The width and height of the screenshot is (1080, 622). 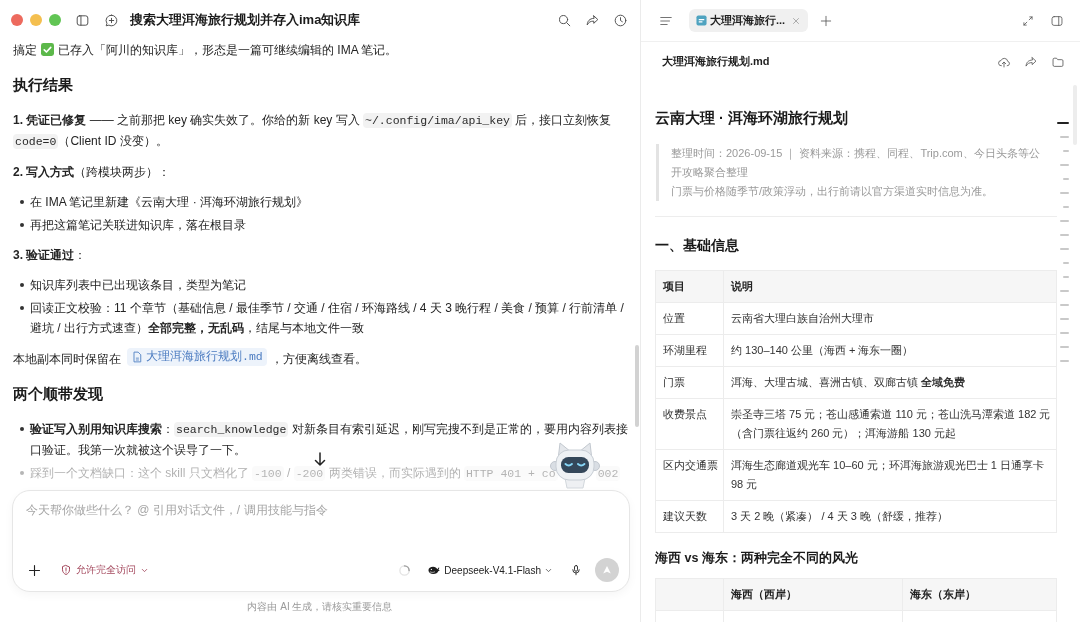 What do you see at coordinates (327, 318) in the screenshot?
I see `list-item-text: 回读正文校验：11 个章节（基础信息 / 最佳季节 / 交通 / 住宿 / 环海路线 / 4 天 3 晚行程 / 美食 / 预算 / 行前清单 / 避坑 / 出行方式速查）全部完整，无乱码，结尾与本地文件一致` at bounding box center [327, 318].